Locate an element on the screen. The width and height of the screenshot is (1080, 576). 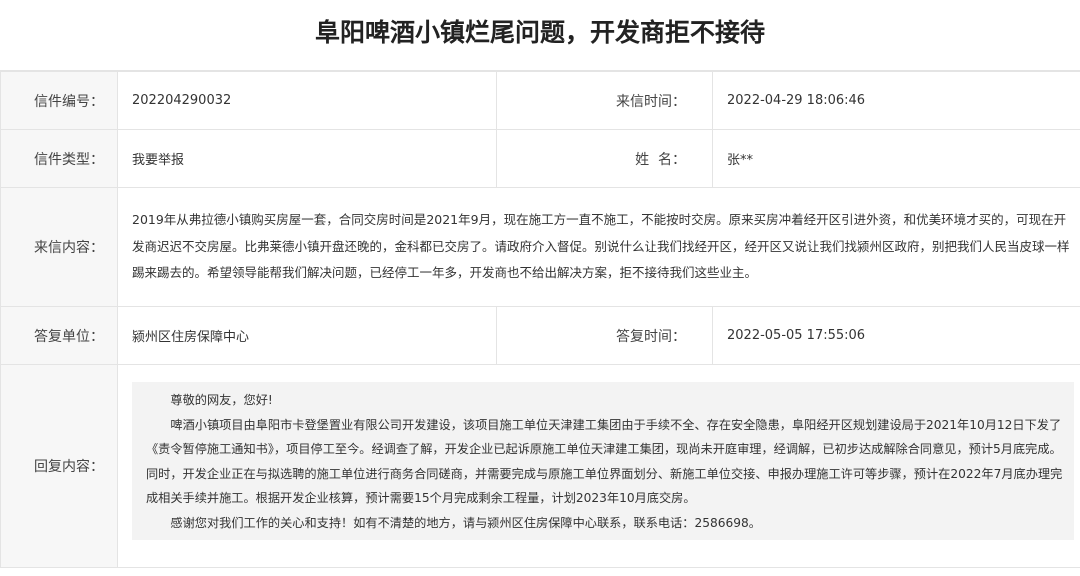
row-letter-type: 信件类型： 我要举报 姓 名： 张** is located at coordinates (540, 158).